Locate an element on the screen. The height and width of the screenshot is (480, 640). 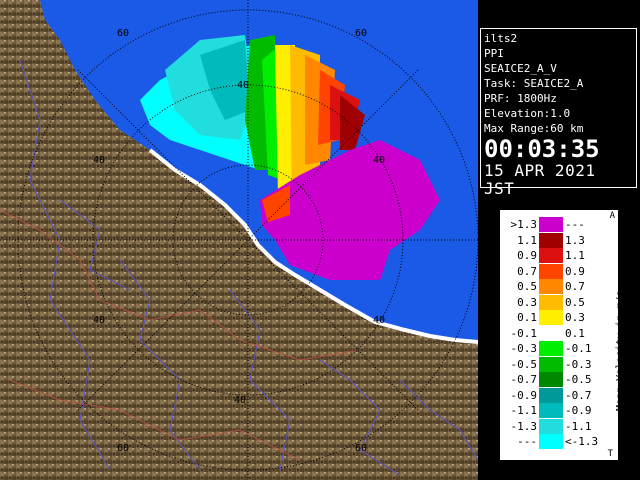
legend-row: -0.7 -0.5 is located at coordinates (553, 379).